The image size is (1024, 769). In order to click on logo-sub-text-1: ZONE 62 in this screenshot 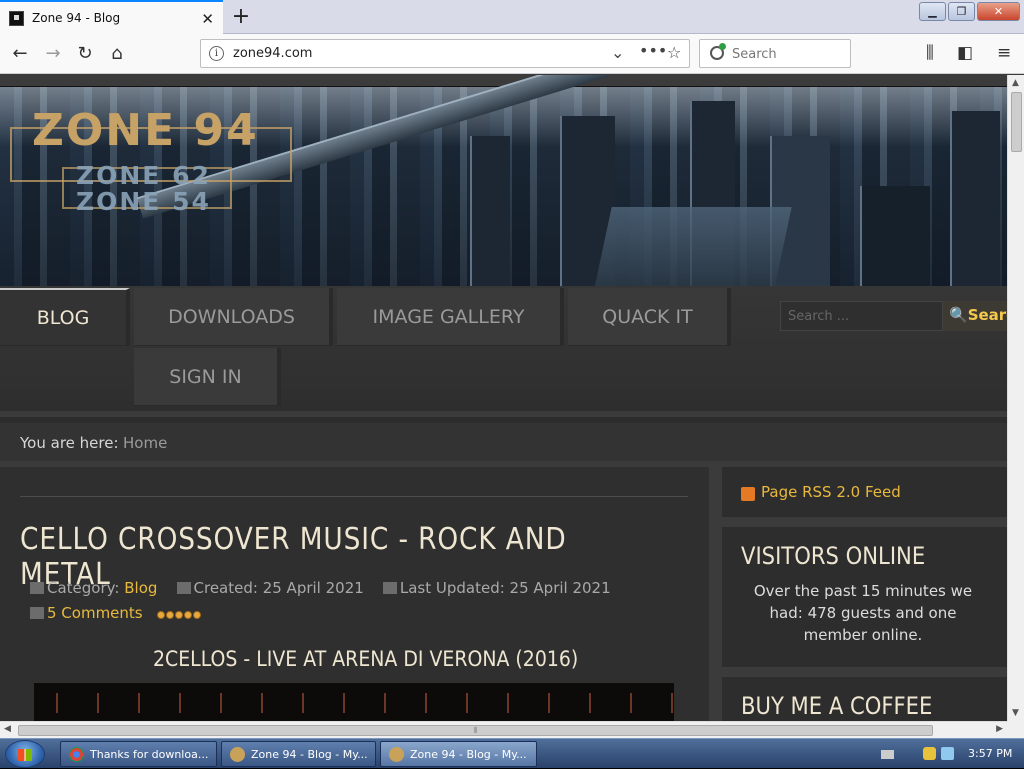, I will do `click(143, 175)`.